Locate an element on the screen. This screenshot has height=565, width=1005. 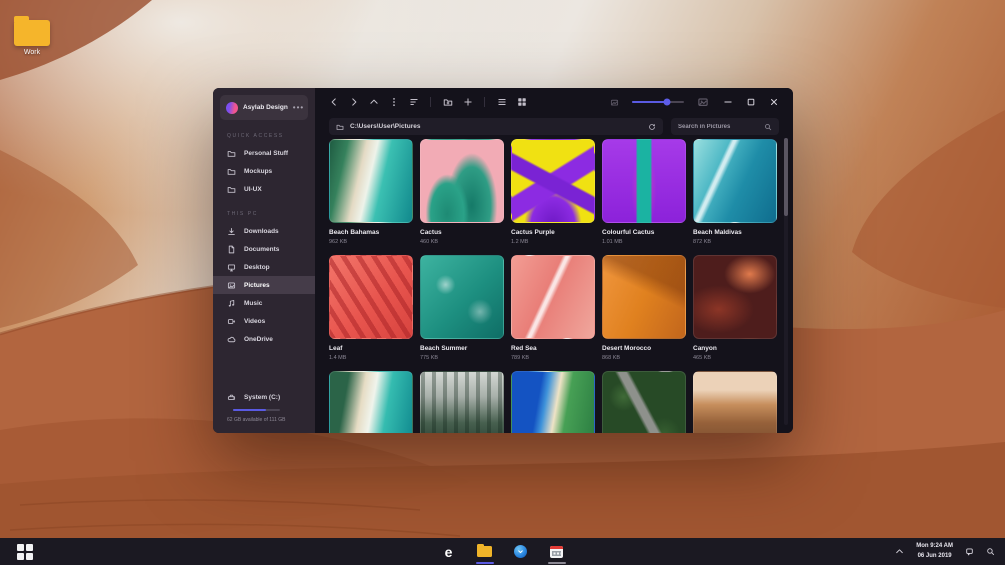
file-tile-beach-summer: Beach Summer 775 KB is located at coordinates (462, 308).